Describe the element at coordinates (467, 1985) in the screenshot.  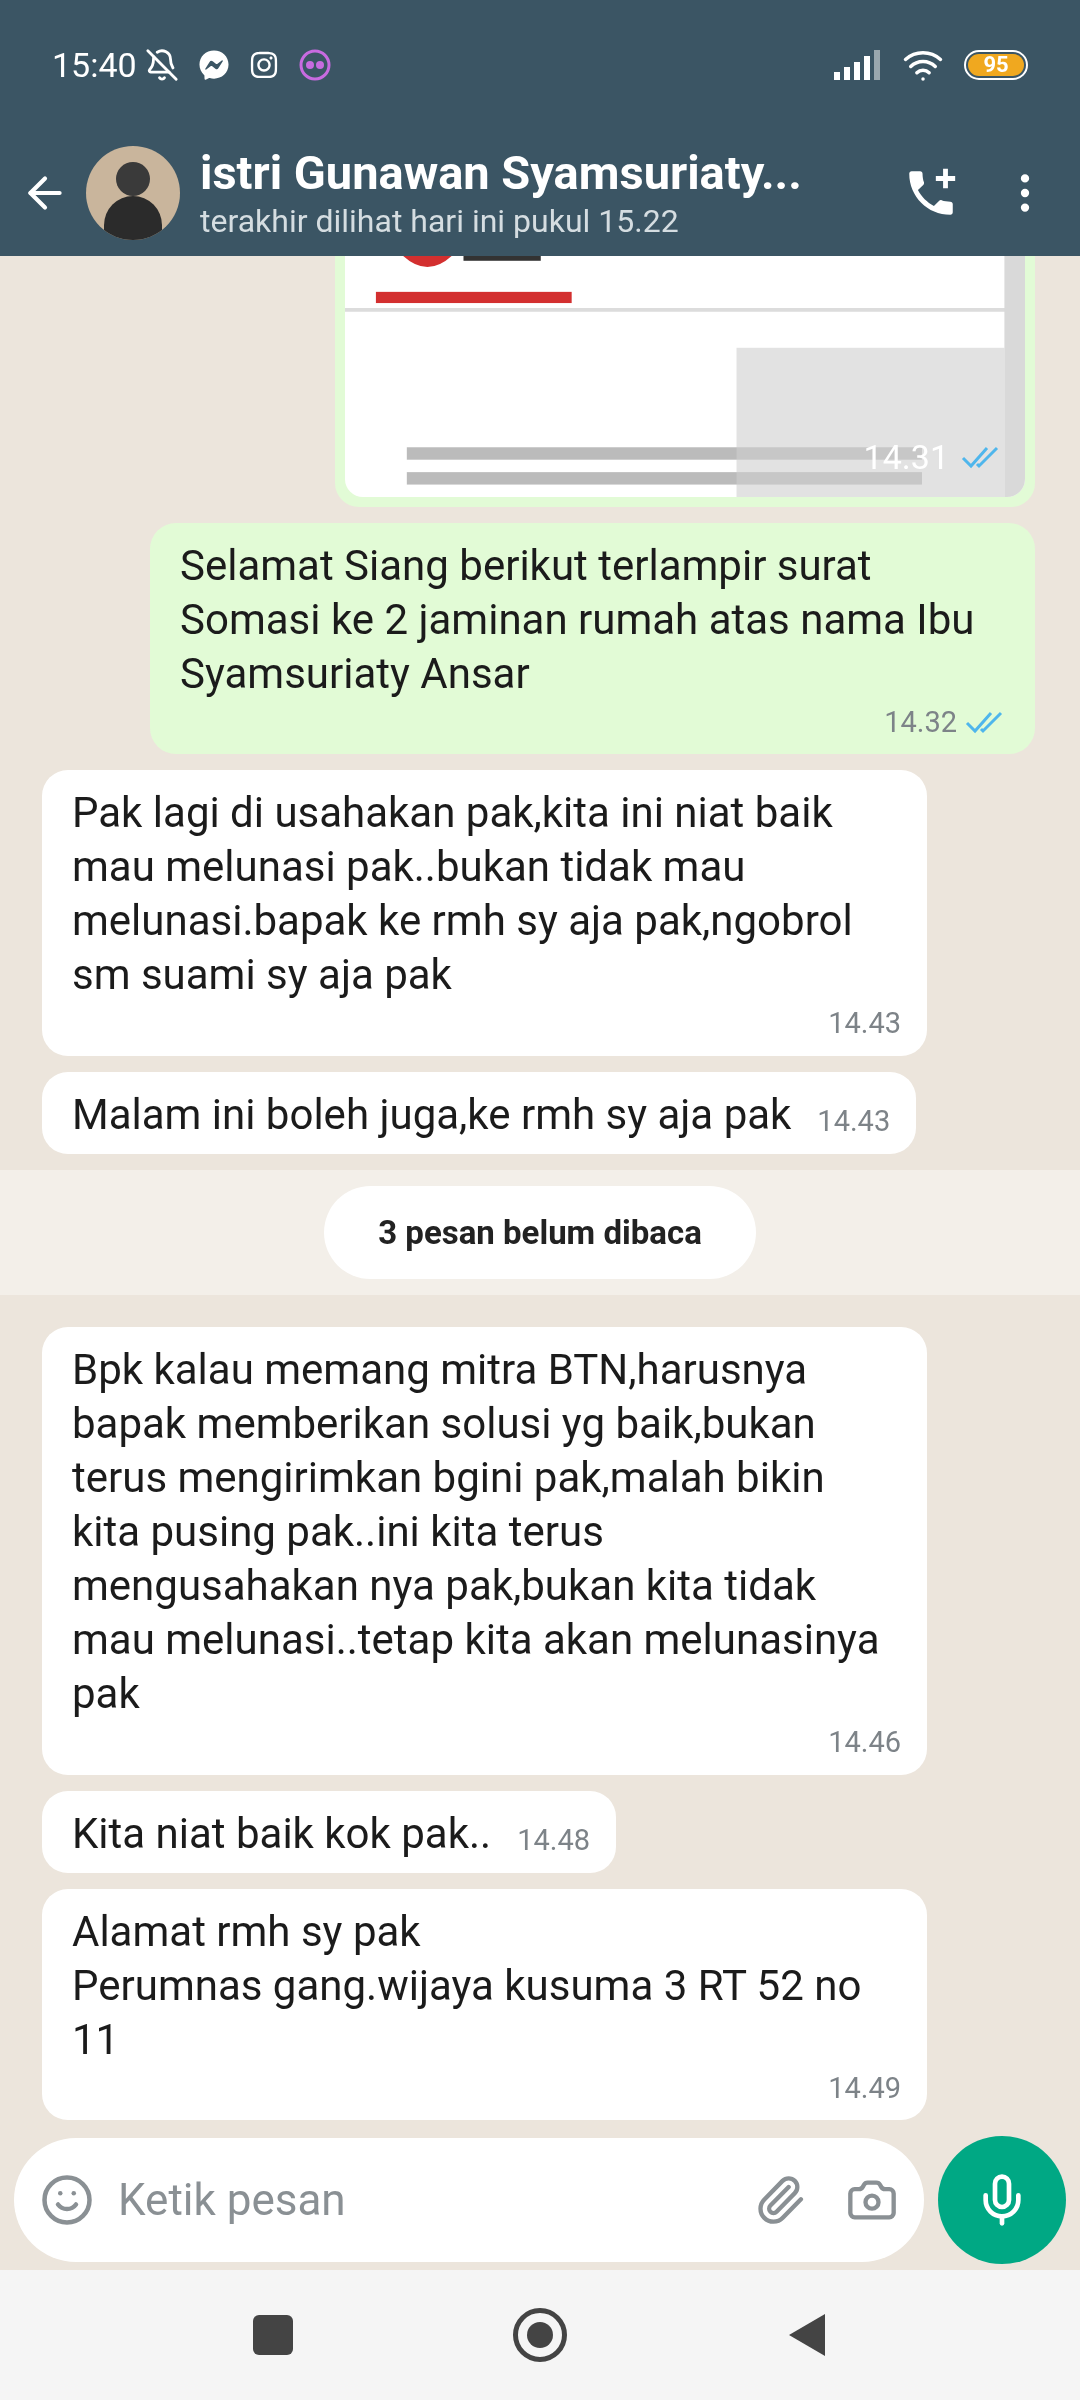
I see `message-text: Alamat rmh sy pak Perumnas gang.wijaya kusuma 3 RT 52 no 11` at that location.